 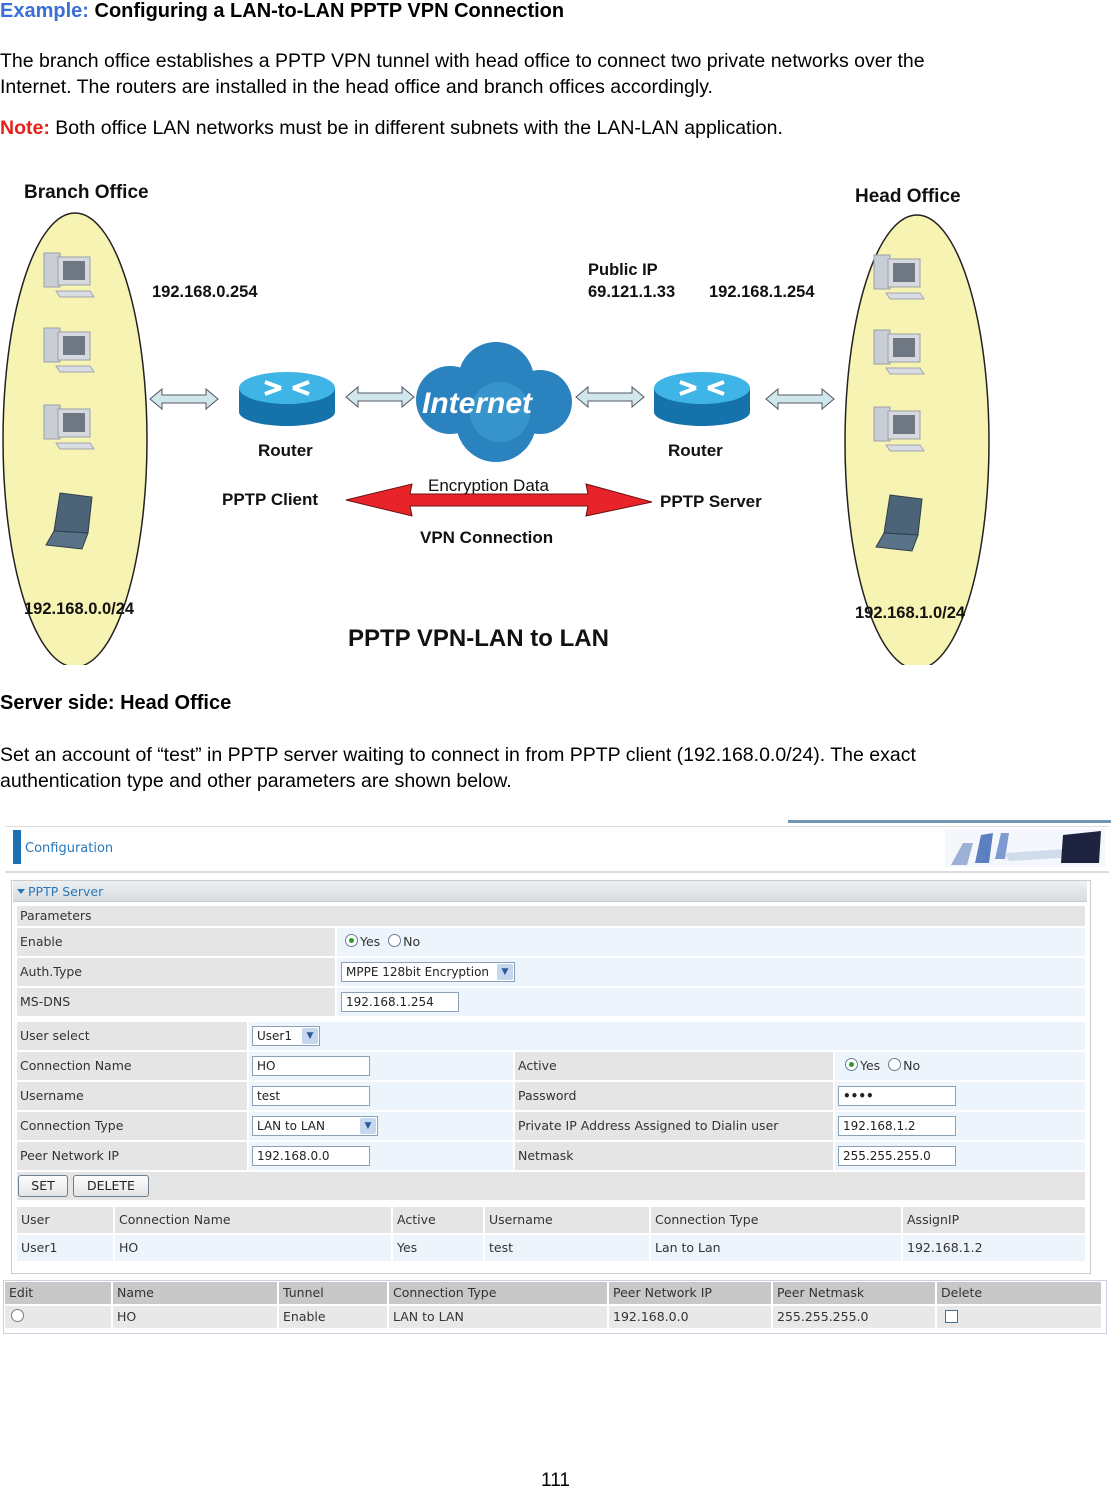 What do you see at coordinates (287, 399) in the screenshot?
I see `router-left-icon` at bounding box center [287, 399].